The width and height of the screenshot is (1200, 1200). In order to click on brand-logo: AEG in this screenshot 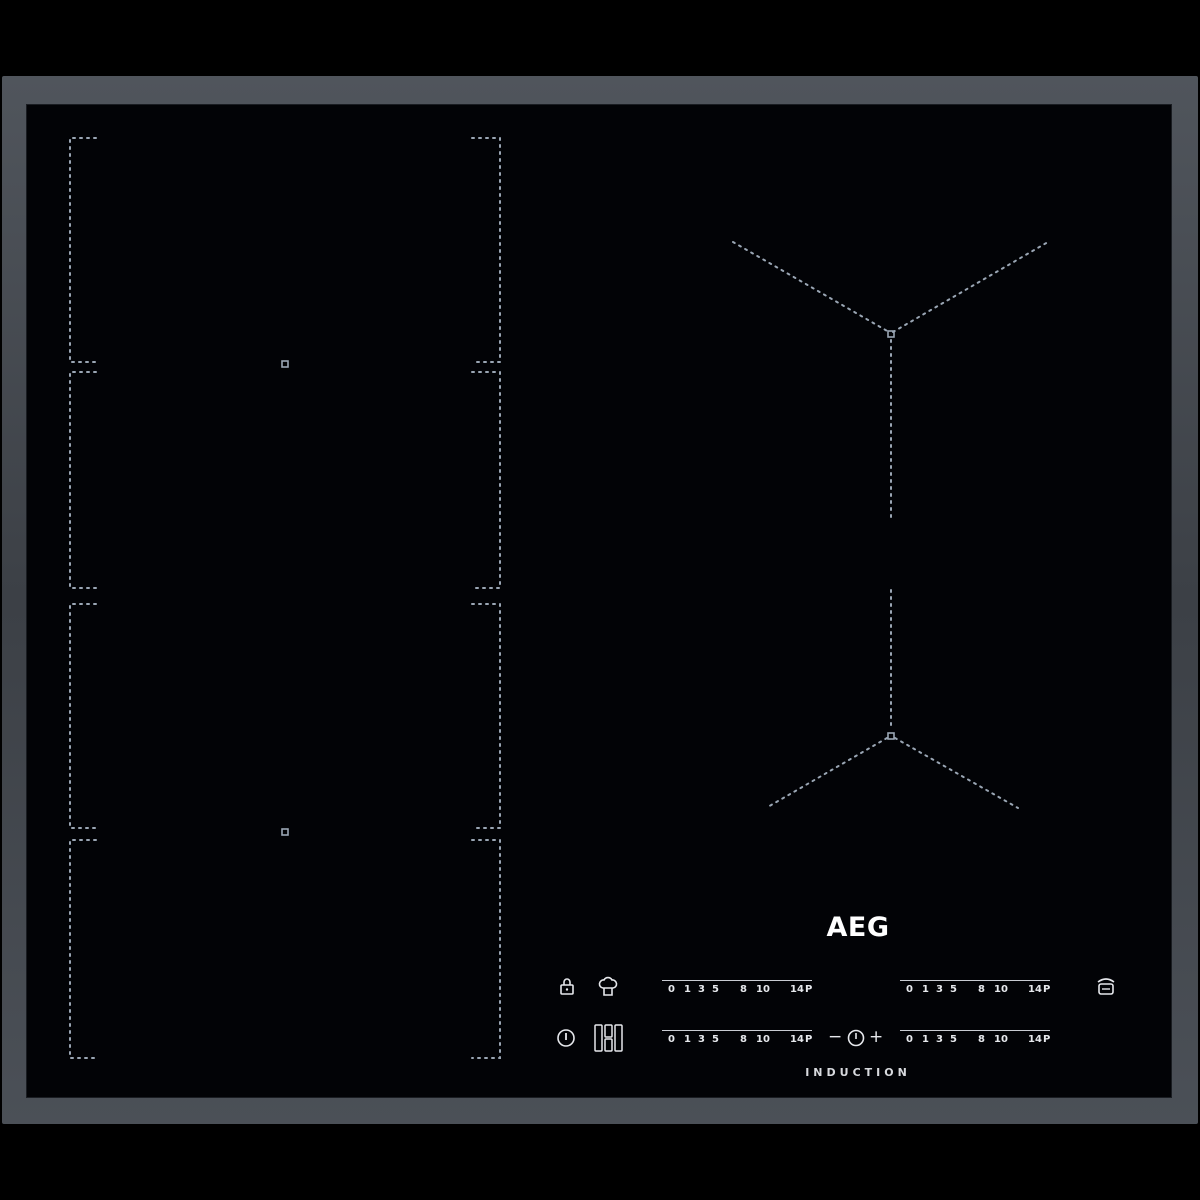, I will do `click(858, 927)`.